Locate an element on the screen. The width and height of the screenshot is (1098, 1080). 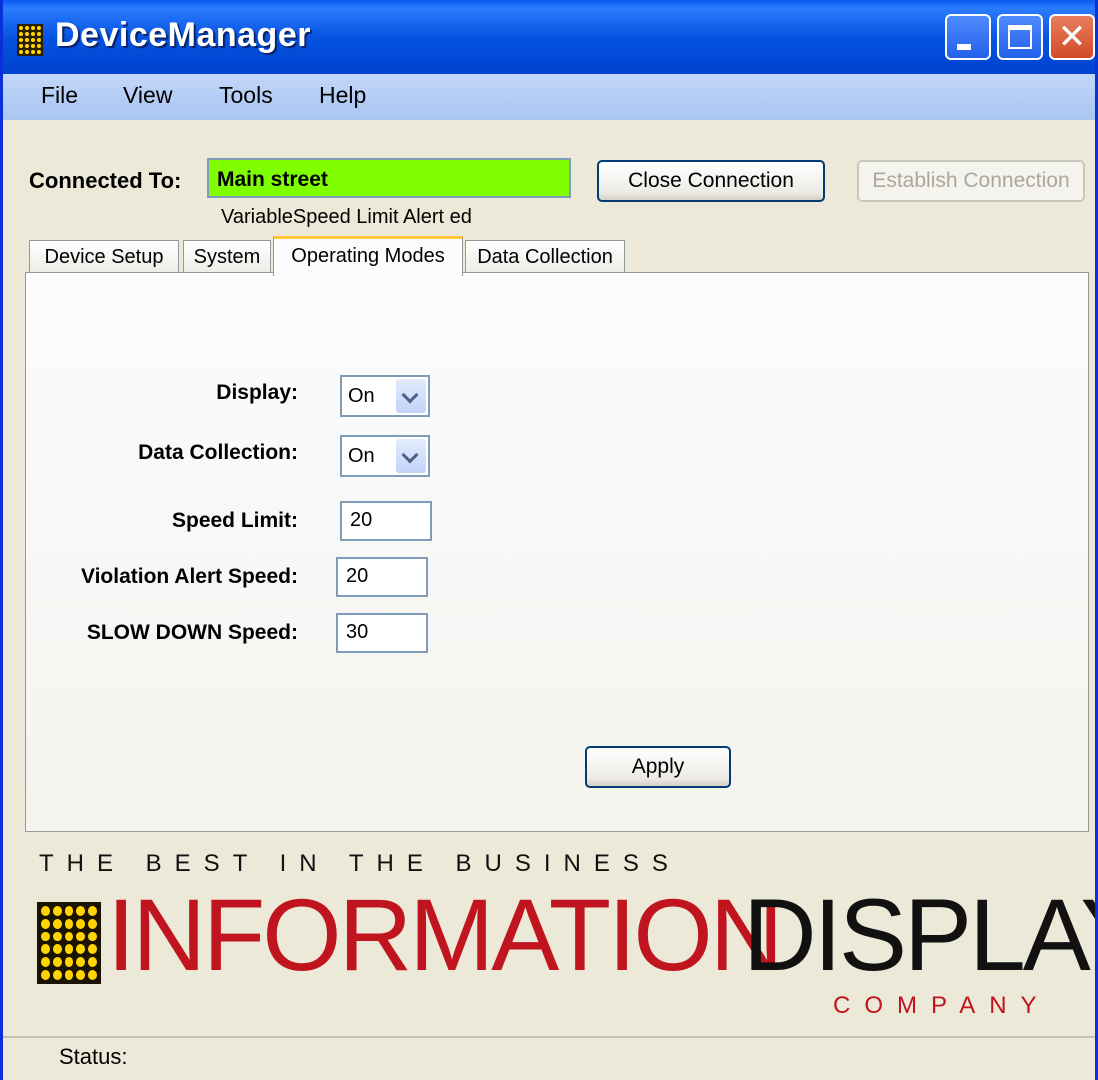
apply-button: Apply is located at coordinates (658, 767).